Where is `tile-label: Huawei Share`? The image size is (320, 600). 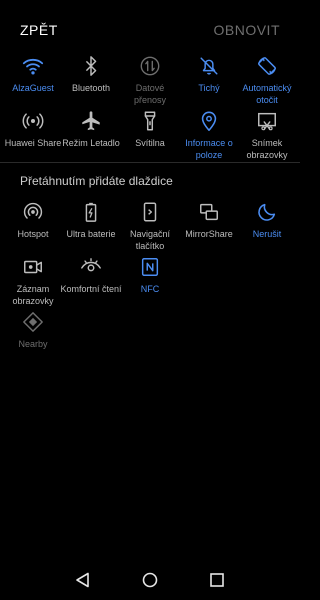
tile-label: Huawei Share is located at coordinates (33, 143).